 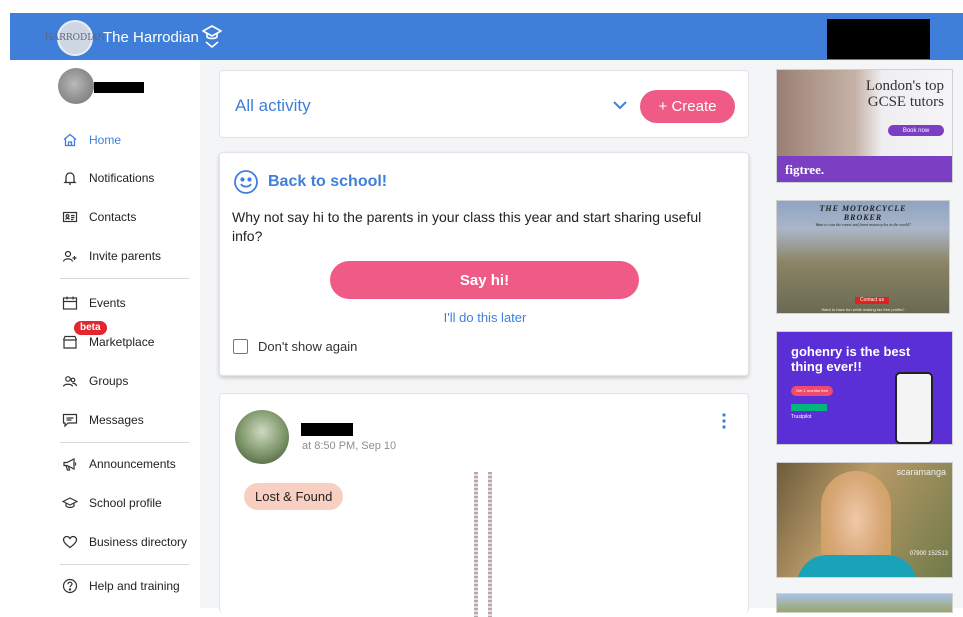 I want to click on sidebar-item-groups: Groups, so click(x=95, y=381).